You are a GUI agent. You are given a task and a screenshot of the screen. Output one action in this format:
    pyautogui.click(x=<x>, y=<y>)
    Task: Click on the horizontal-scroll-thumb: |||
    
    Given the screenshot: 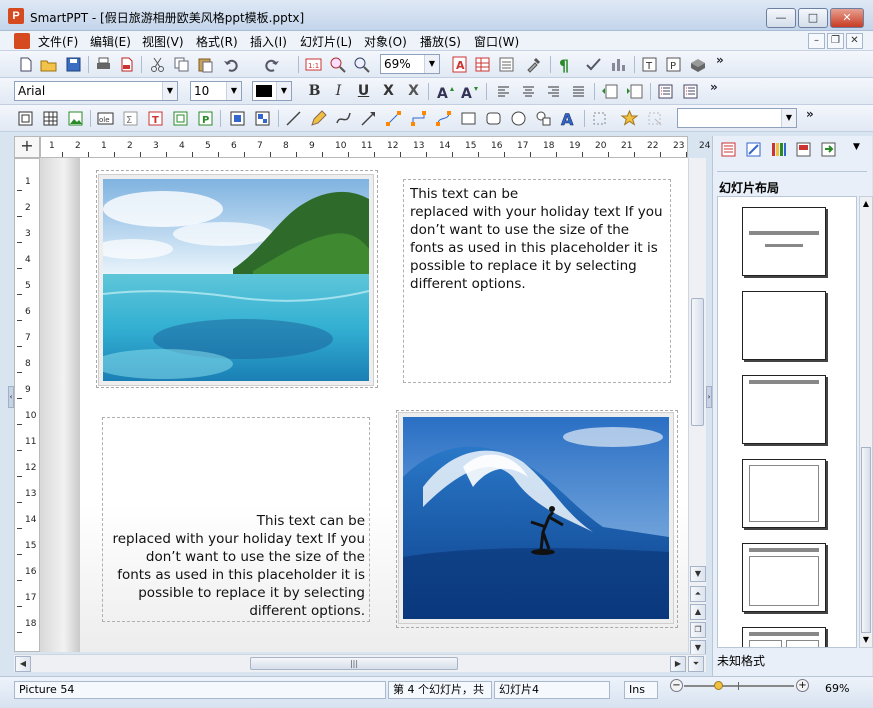 What is the action you would take?
    pyautogui.click(x=354, y=663)
    